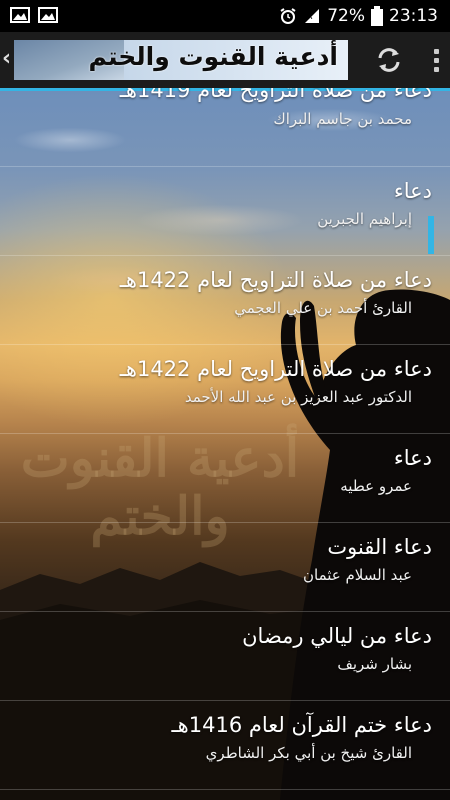  Describe the element at coordinates (275, 95) in the screenshot. I see `item-title: دعاء من صلاة التراويح لعام 1419هـ` at that location.